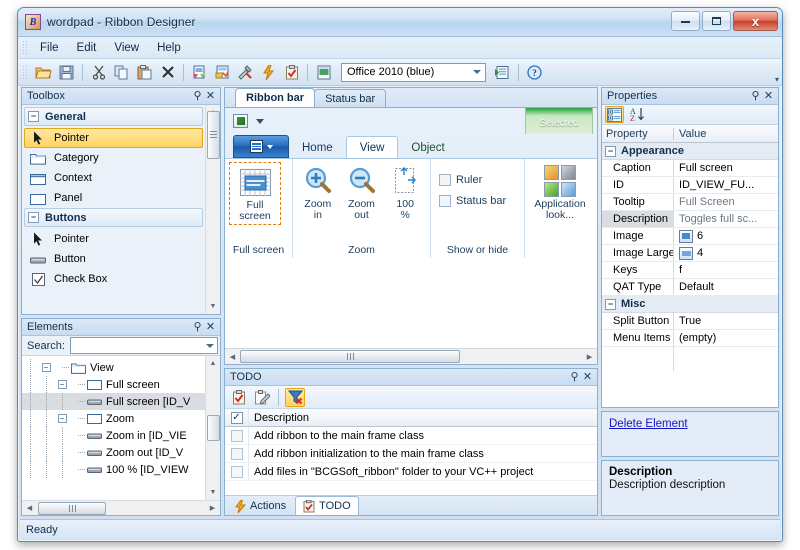  What do you see at coordinates (240, 121) in the screenshot?
I see `qat-icon` at bounding box center [240, 121].